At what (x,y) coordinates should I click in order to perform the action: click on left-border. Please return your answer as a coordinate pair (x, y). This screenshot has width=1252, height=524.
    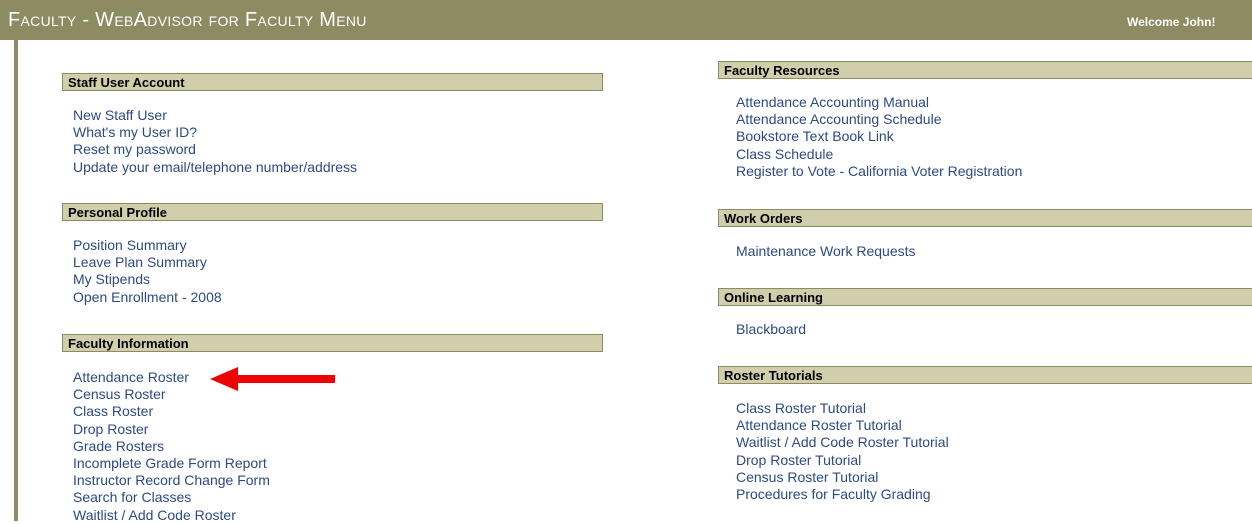
    Looking at the image, I should click on (16, 280).